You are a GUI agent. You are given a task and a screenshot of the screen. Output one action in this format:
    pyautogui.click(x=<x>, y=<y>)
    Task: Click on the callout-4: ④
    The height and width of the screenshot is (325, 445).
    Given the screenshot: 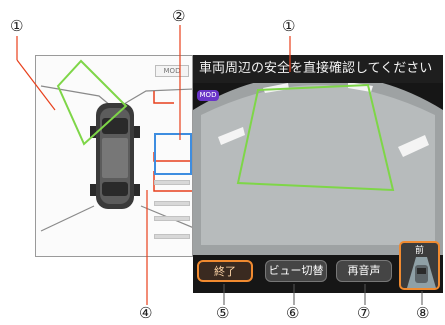 What is the action you would take?
    pyautogui.click(x=146, y=313)
    